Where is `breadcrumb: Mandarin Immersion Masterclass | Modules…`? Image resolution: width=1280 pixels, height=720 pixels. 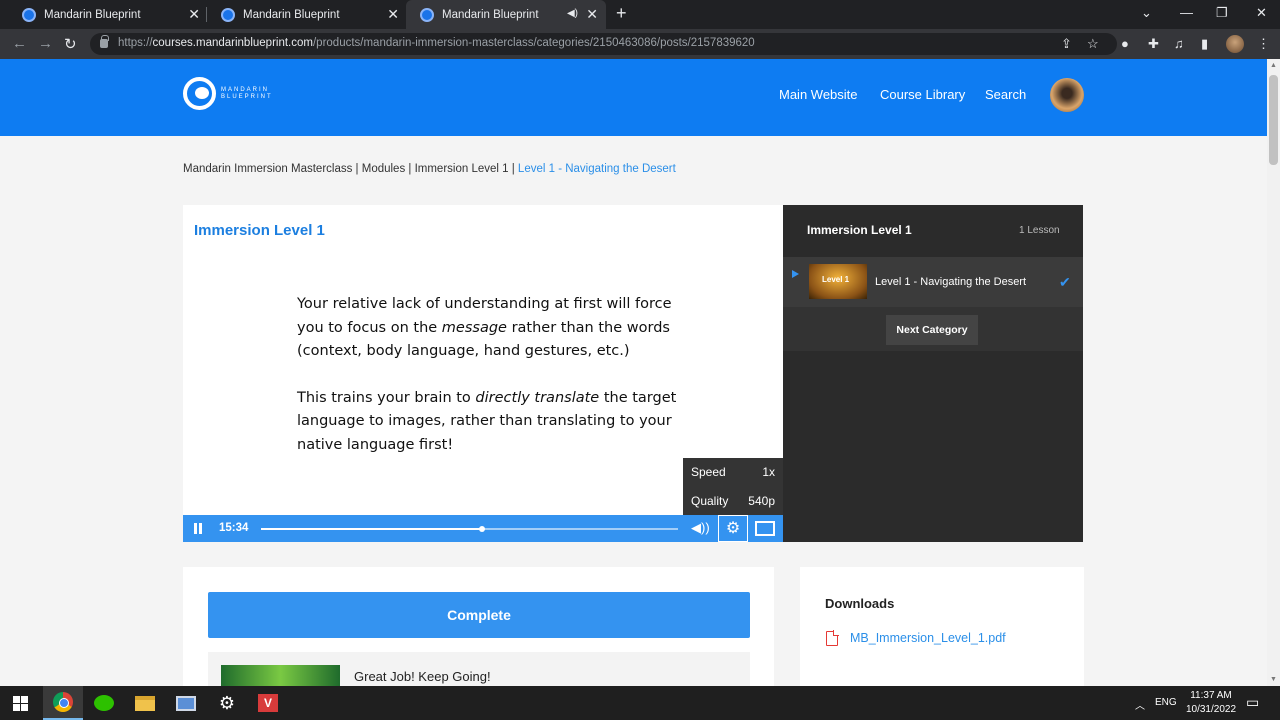 breadcrumb: Mandarin Immersion Masterclass | Modules… is located at coordinates (429, 169).